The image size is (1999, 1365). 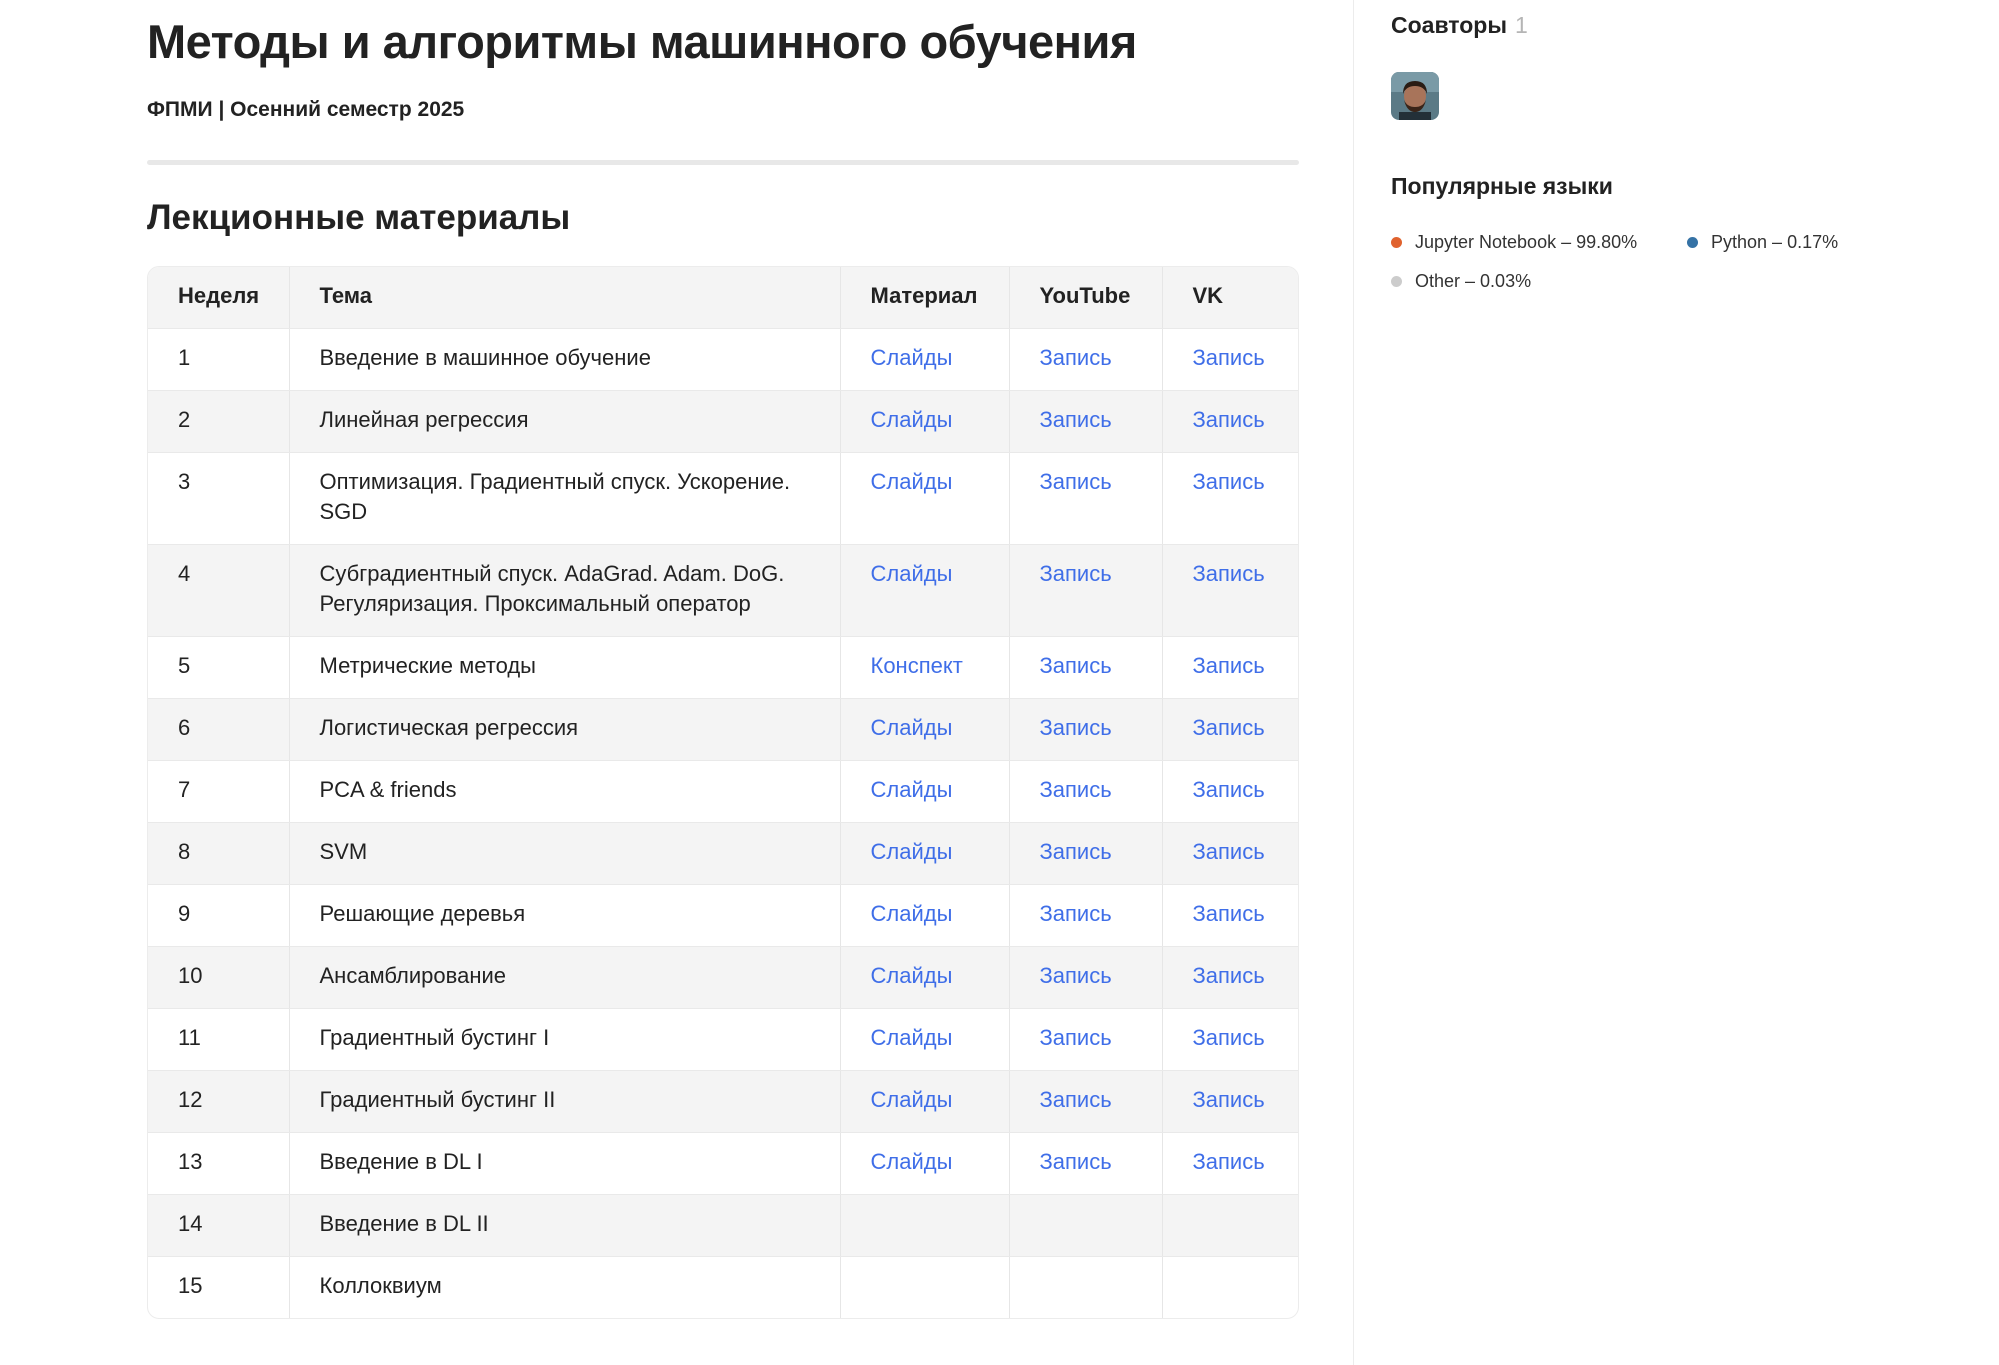 What do you see at coordinates (219, 977) in the screenshot?
I see `cell-week: 10` at bounding box center [219, 977].